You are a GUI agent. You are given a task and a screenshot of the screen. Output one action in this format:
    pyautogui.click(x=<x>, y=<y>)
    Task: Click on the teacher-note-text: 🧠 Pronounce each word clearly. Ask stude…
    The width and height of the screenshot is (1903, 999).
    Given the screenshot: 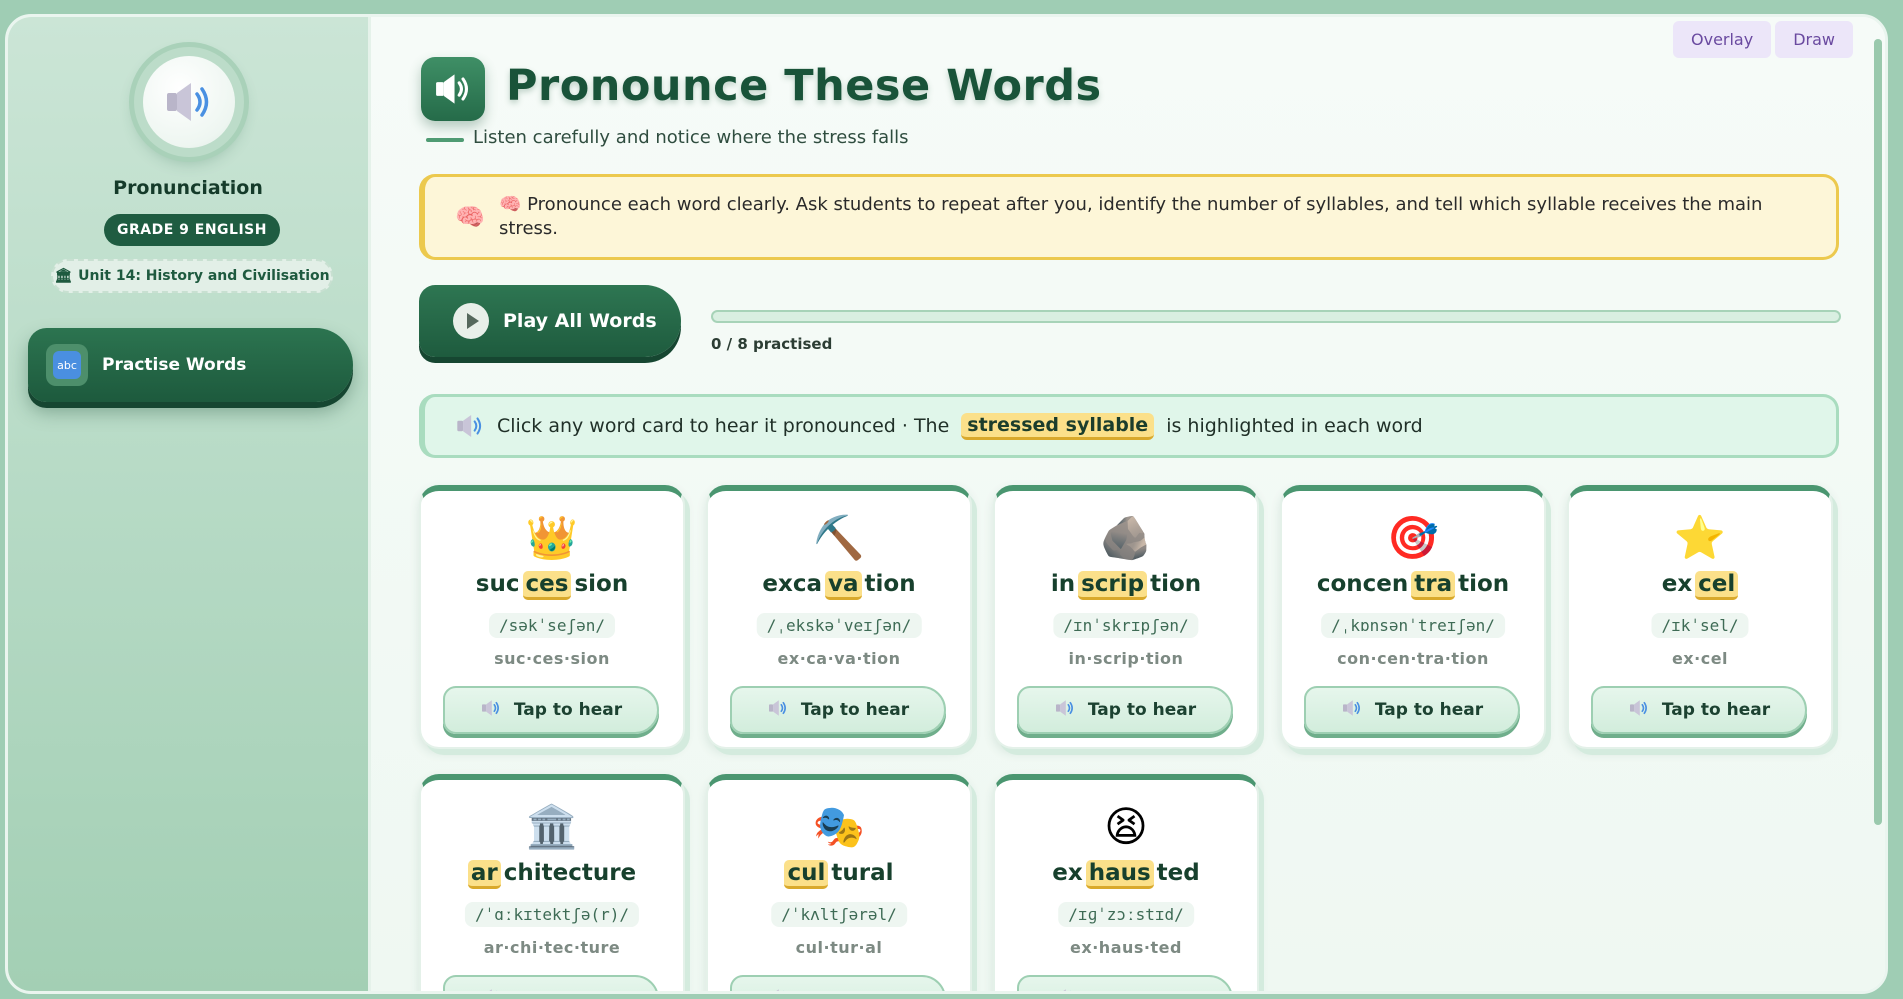 What is the action you would take?
    pyautogui.click(x=1131, y=216)
    